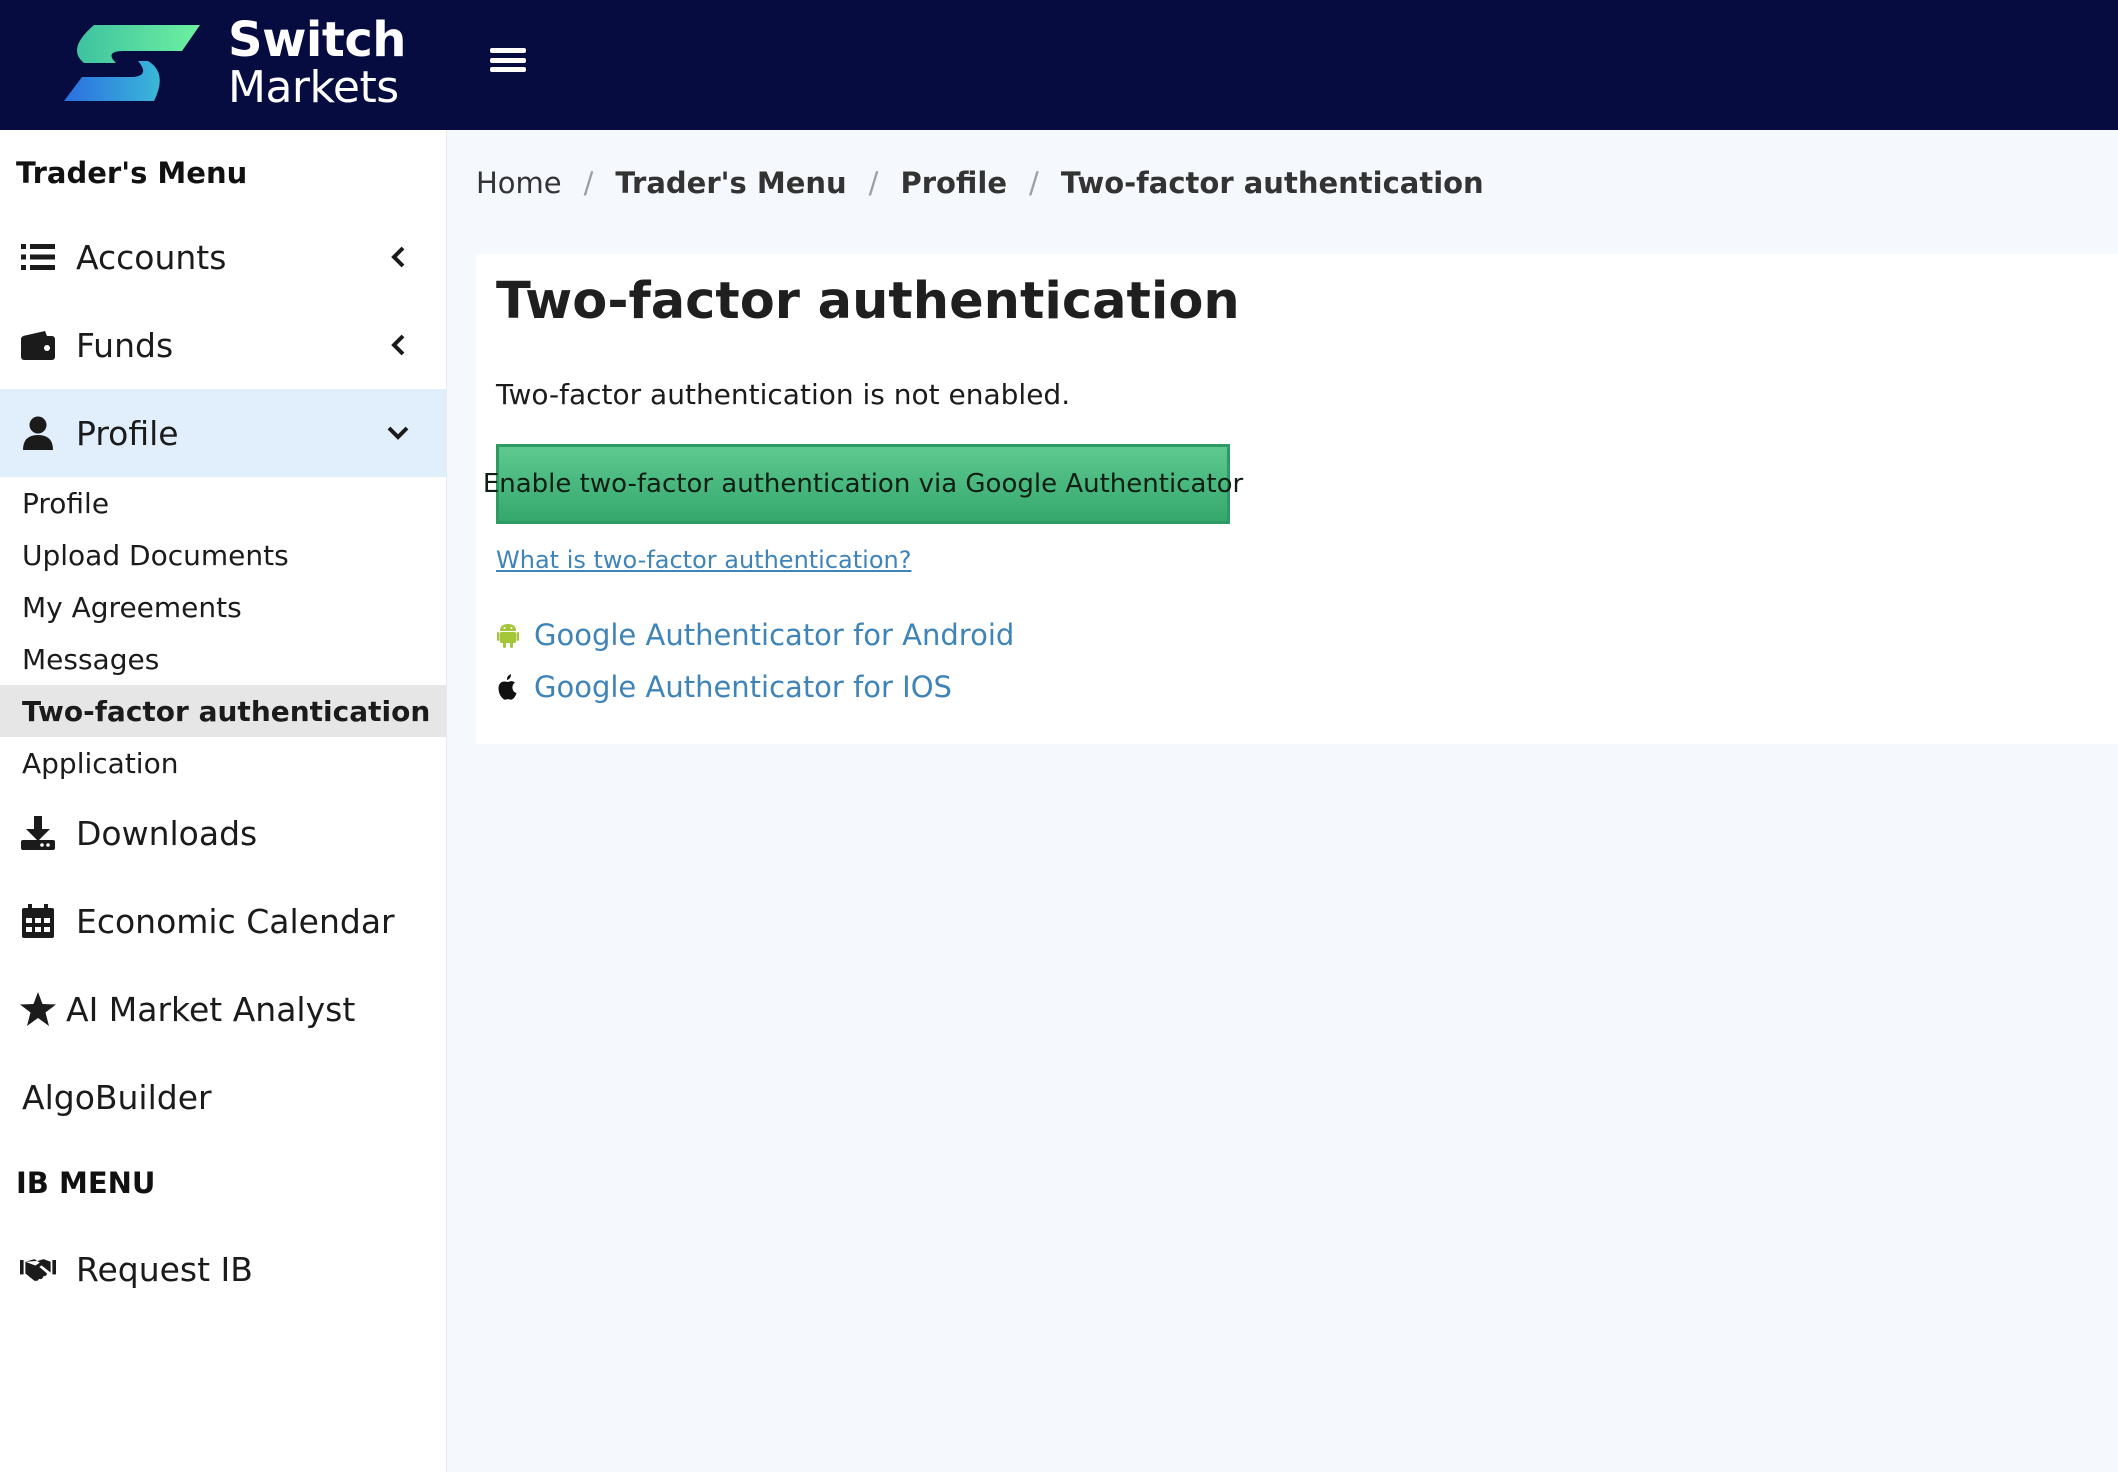 The image size is (2118, 1472). I want to click on sidebar-item-downloads: Downloads, so click(223, 833).